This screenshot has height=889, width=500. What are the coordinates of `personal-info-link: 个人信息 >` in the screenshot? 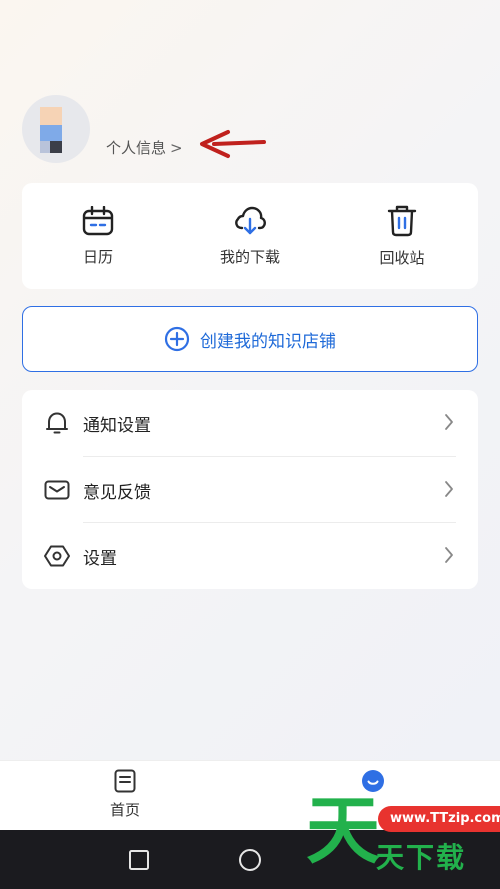 It's located at (144, 147).